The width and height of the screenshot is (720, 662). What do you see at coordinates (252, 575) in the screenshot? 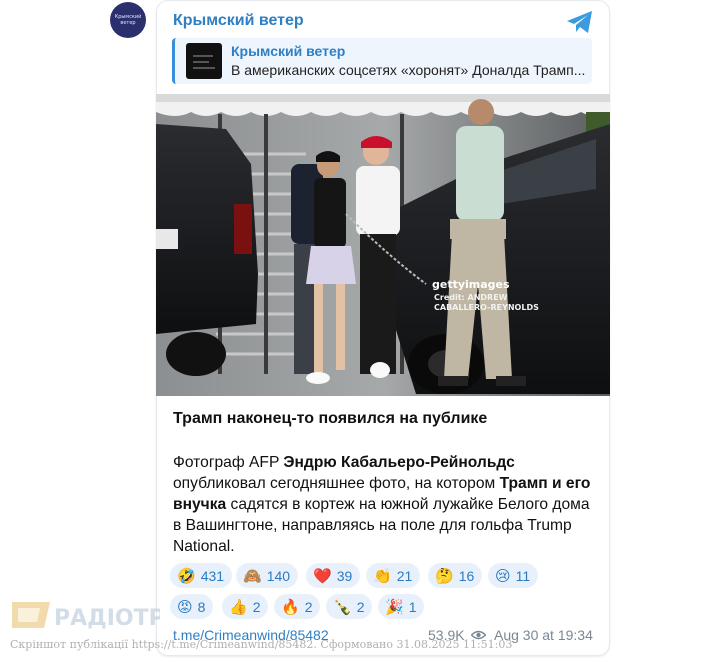
I see `see-no-evil-monkey-icon: 🙈` at bounding box center [252, 575].